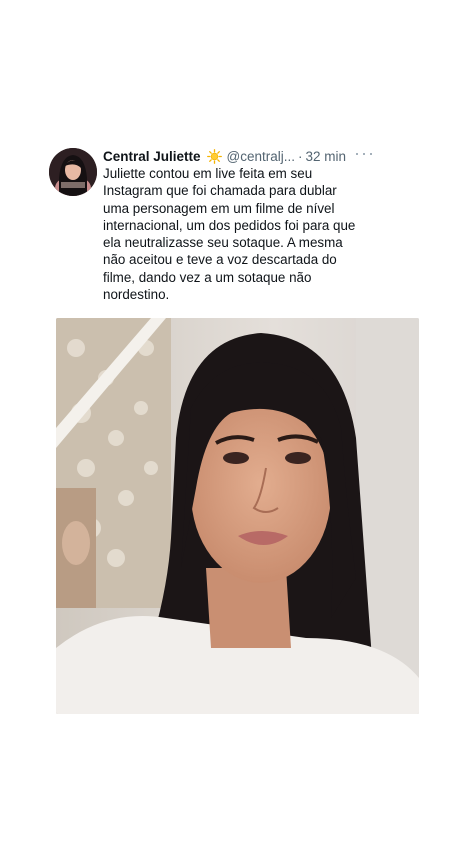 This screenshot has width=474, height=842. Describe the element at coordinates (219, 208) in the screenshot. I see `tweet-text-line: uma personagem em um filme de nível` at that location.